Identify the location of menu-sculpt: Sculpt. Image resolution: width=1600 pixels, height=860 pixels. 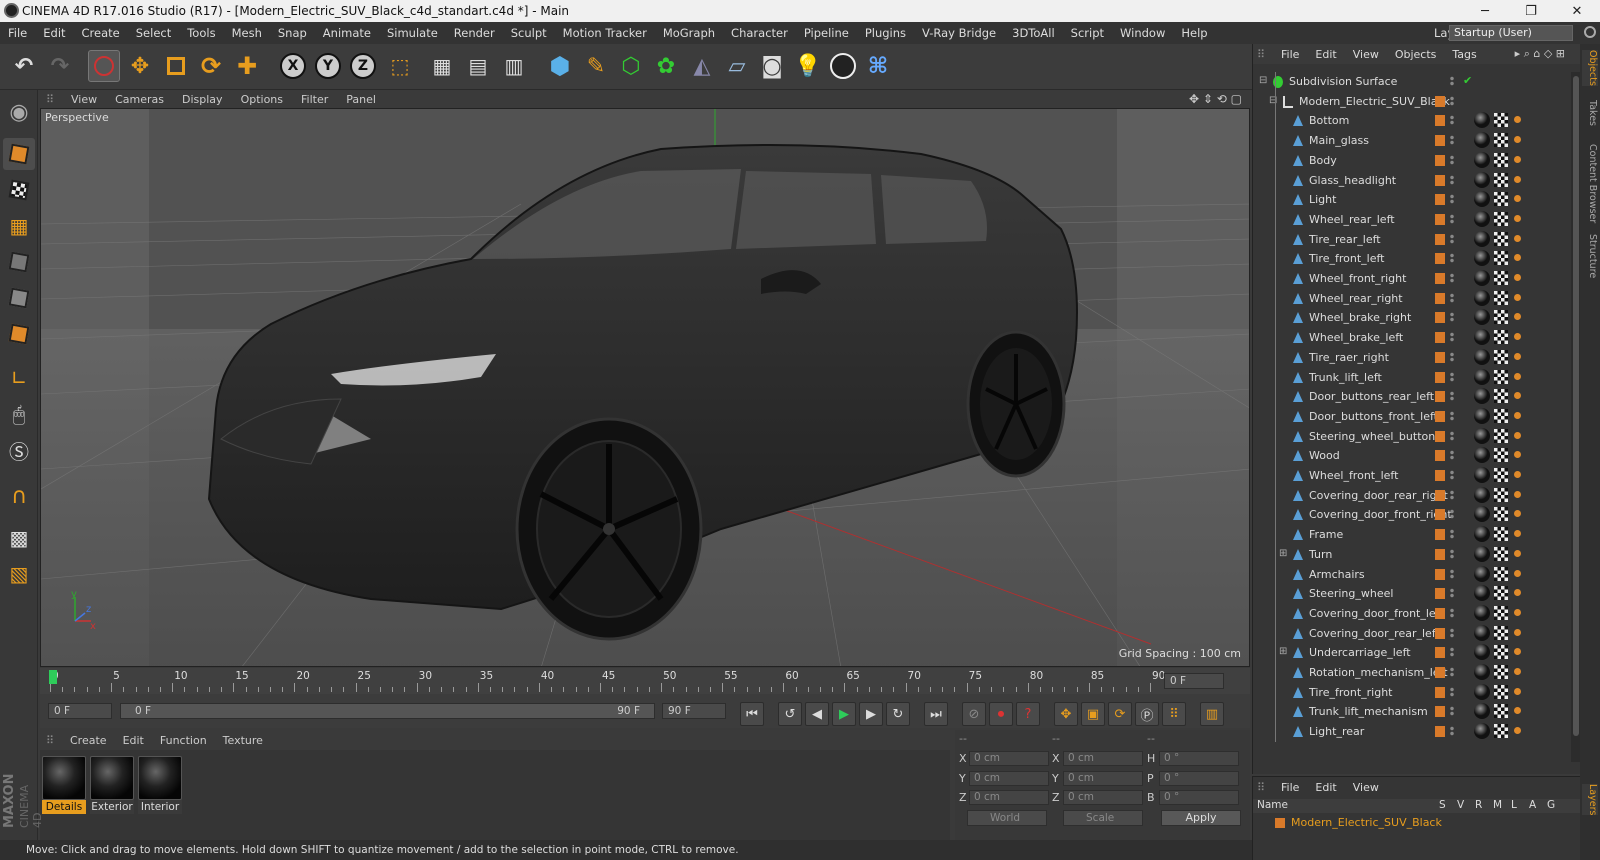
(529, 33).